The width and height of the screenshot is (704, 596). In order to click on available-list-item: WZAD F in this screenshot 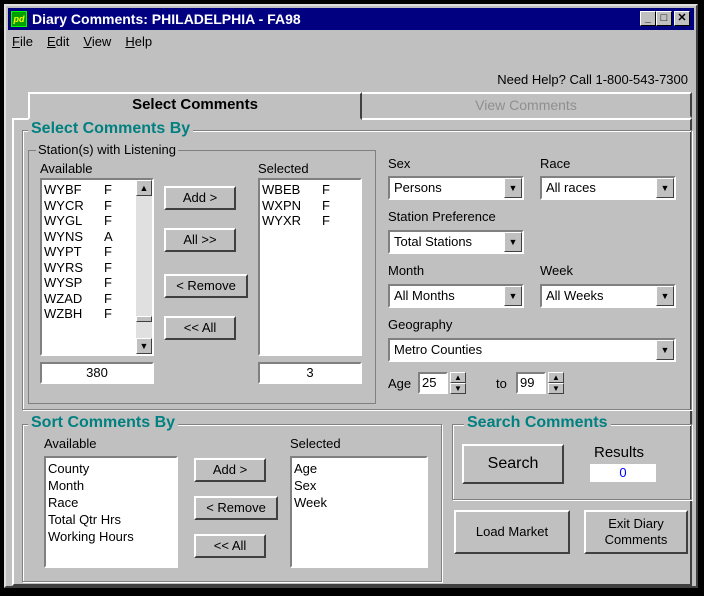, I will do `click(89, 299)`.